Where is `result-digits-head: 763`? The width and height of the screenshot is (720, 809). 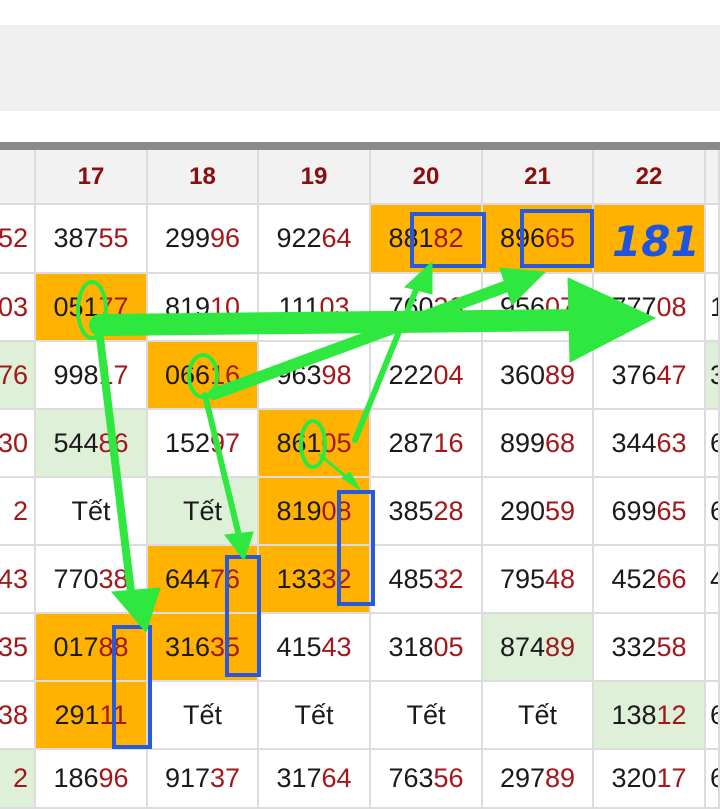 result-digits-head: 763 is located at coordinates (411, 778).